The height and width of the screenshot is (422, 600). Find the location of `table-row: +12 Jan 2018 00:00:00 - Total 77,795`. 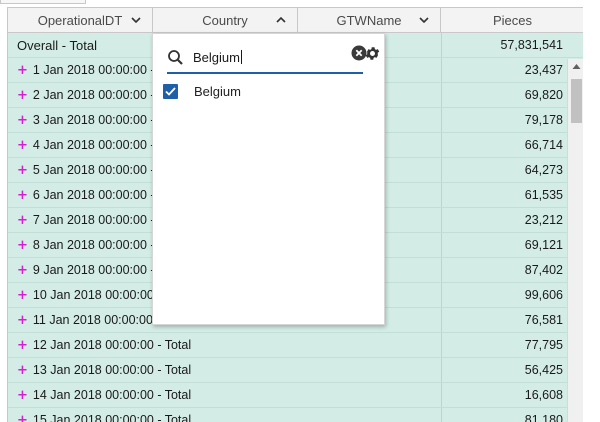

table-row: +12 Jan 2018 00:00:00 - Total 77,795 is located at coordinates (295, 345).